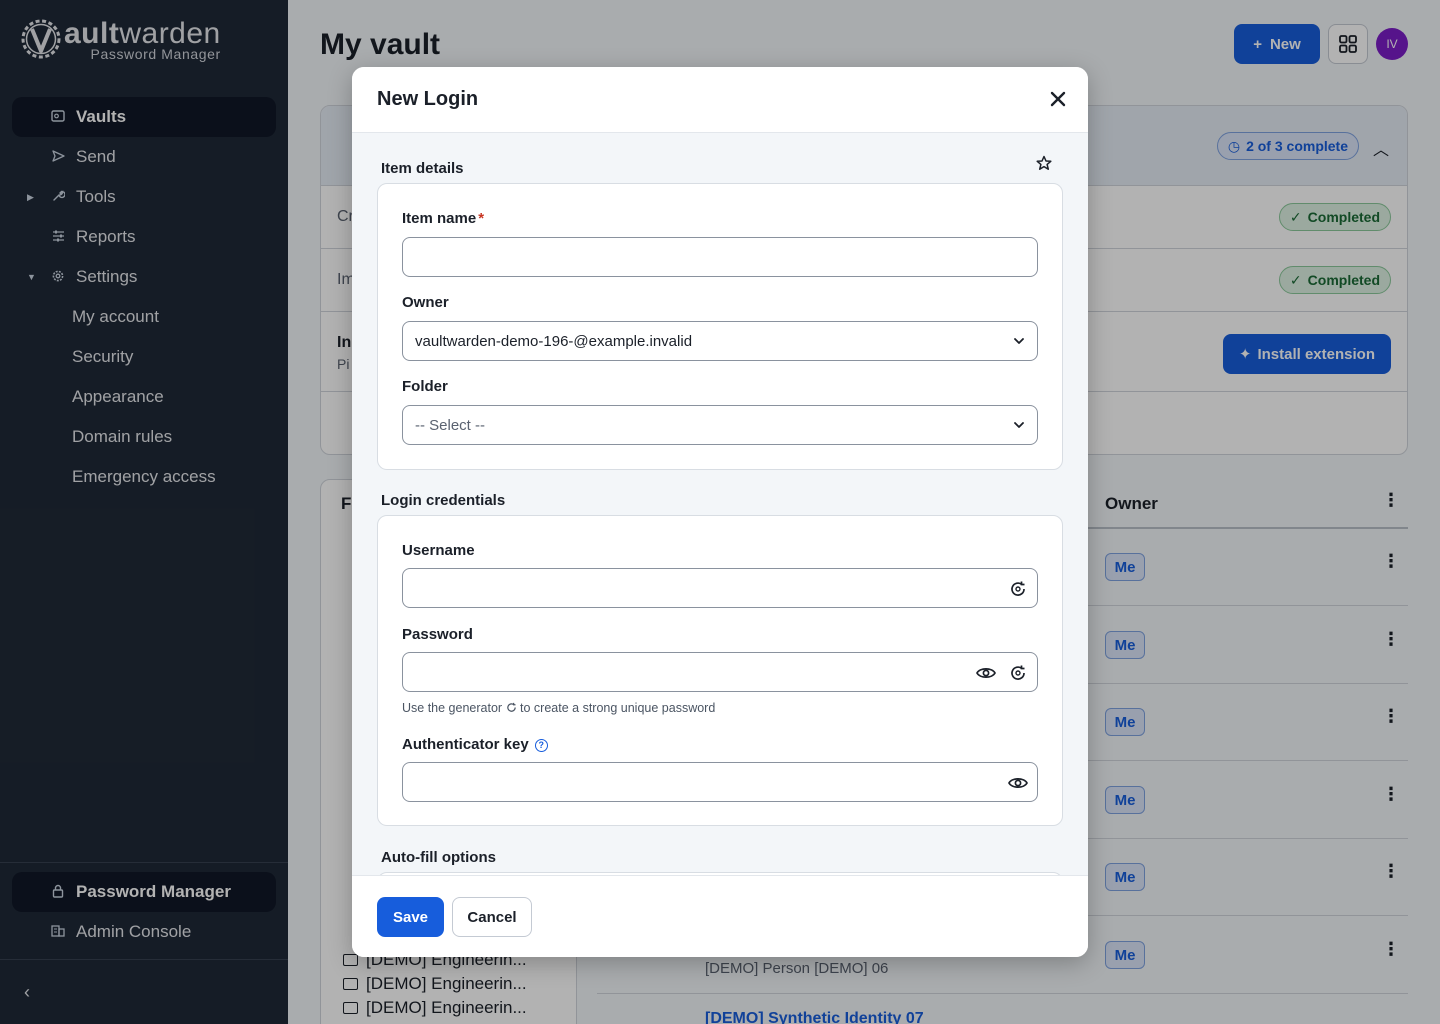  I want to click on owner-value: vaultwarden-demo-196-@example.invalid, so click(554, 341).